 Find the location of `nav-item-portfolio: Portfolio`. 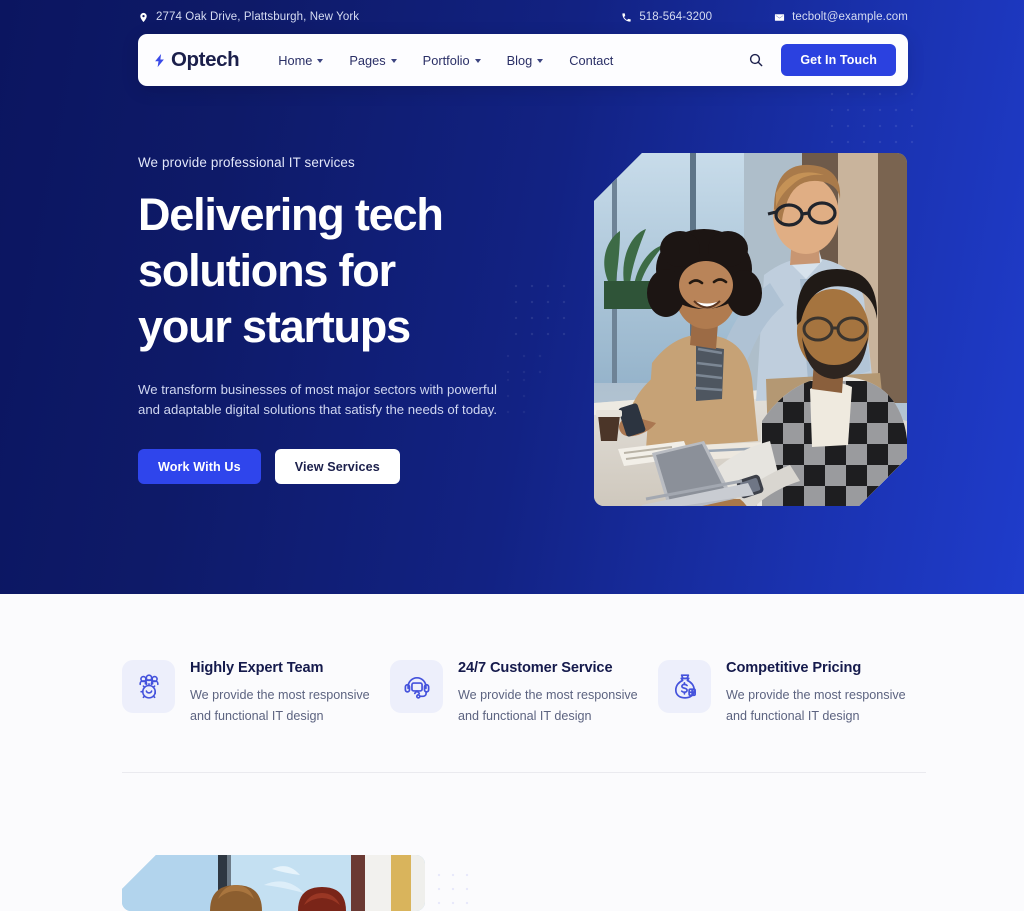

nav-item-portfolio: Portfolio is located at coordinates (452, 60).